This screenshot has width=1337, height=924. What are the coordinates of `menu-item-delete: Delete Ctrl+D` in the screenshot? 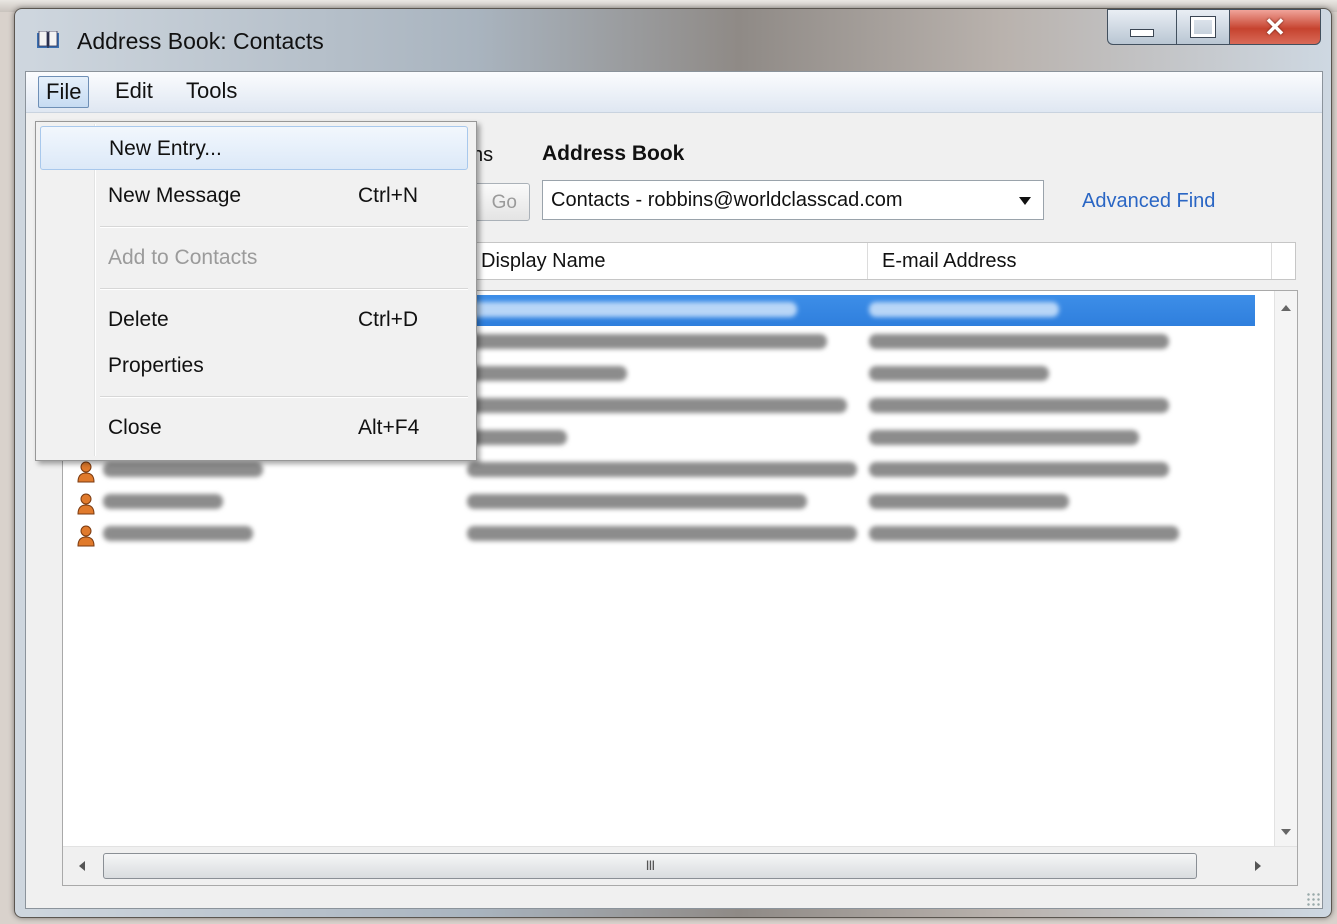 It's located at (254, 320).